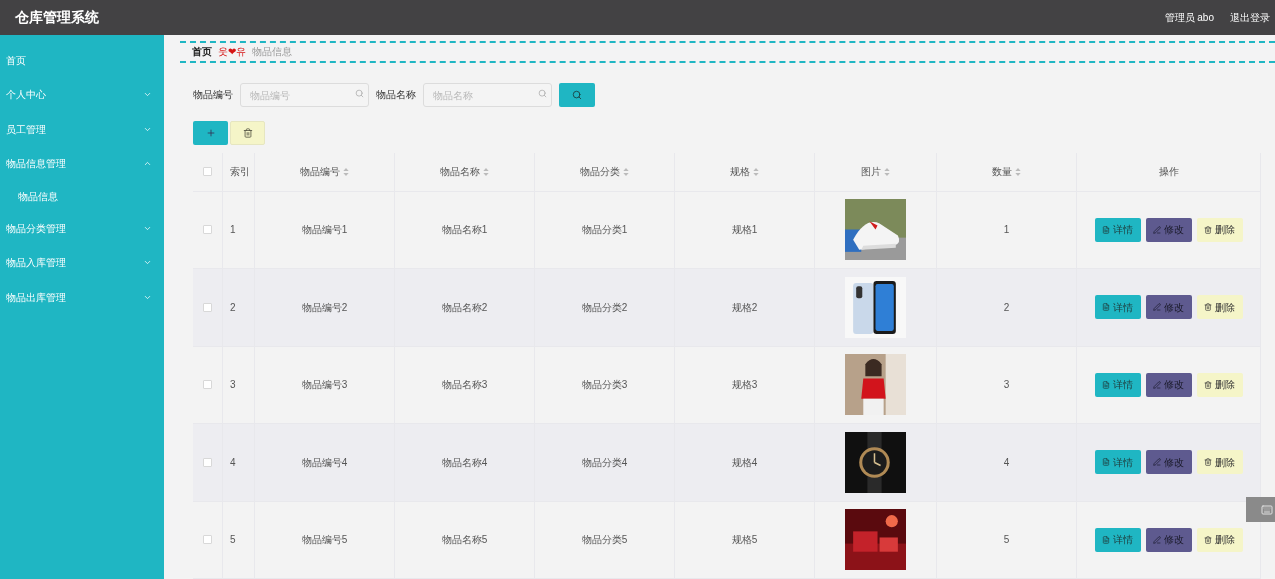 This screenshot has height=579, width=1275. What do you see at coordinates (744, 230) in the screenshot?
I see `table-cell-text: 规格1` at bounding box center [744, 230].